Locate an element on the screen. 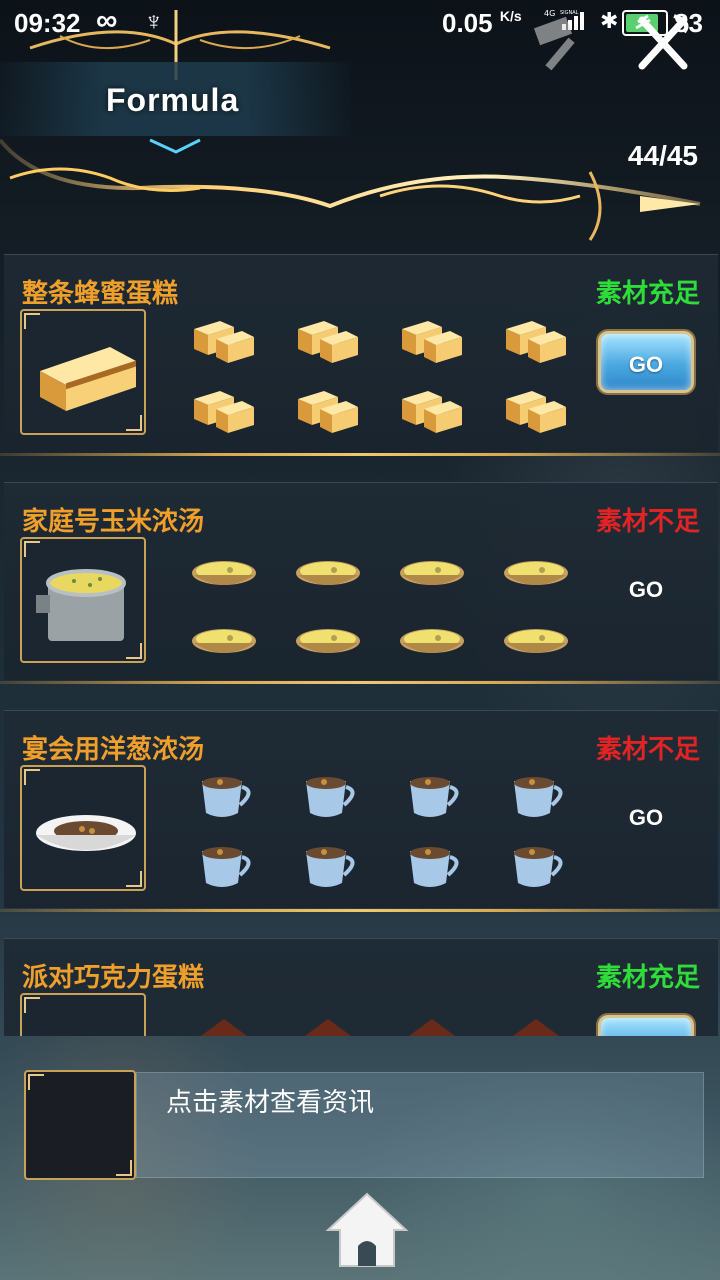  recipe-name: 整条蜂蜜蛋糕 is located at coordinates (100, 293).